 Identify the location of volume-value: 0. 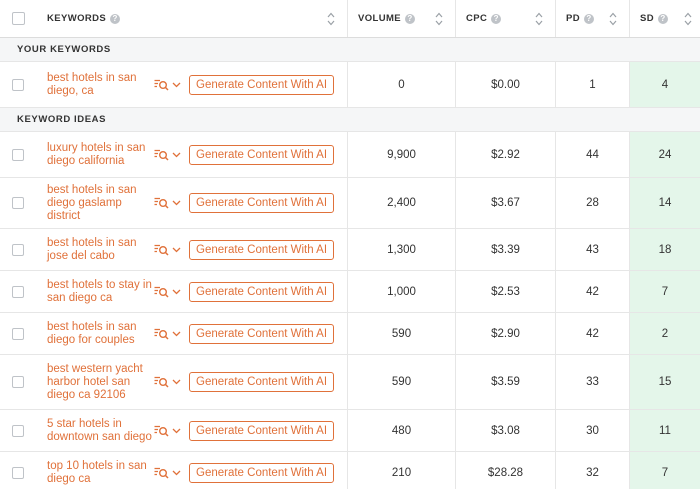
(401, 84).